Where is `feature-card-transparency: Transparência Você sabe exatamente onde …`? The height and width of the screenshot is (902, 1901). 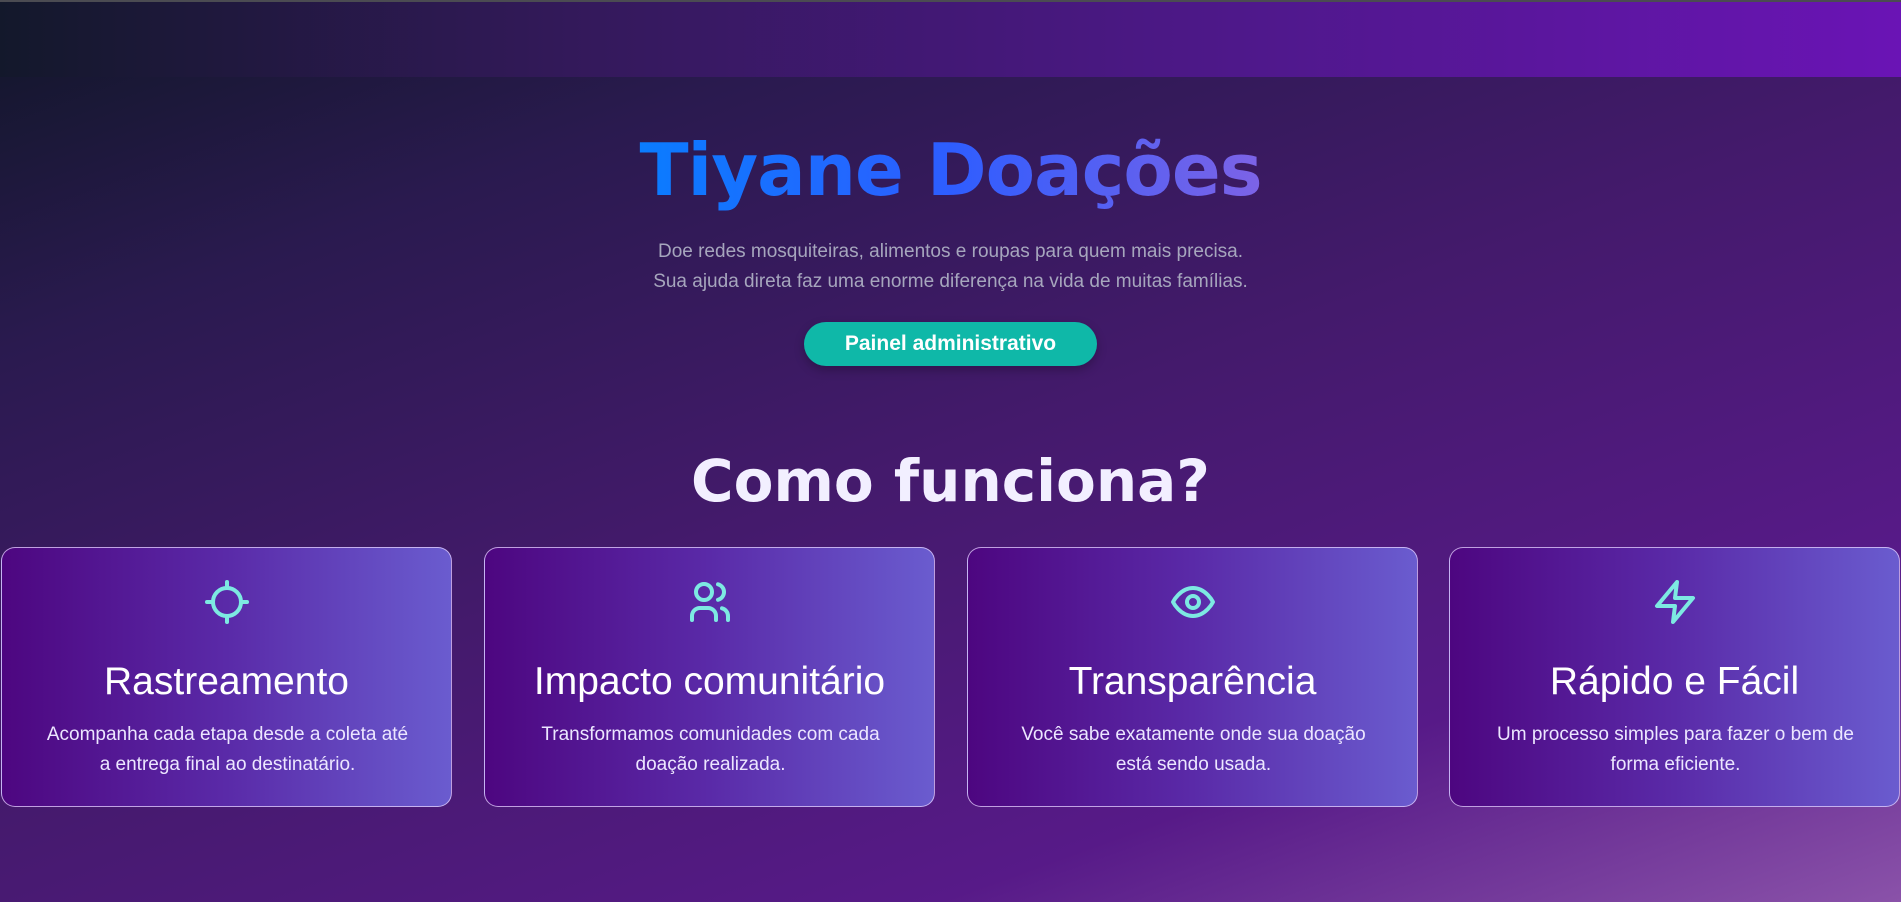 feature-card-transparency: Transparência Você sabe exatamente onde … is located at coordinates (1192, 677).